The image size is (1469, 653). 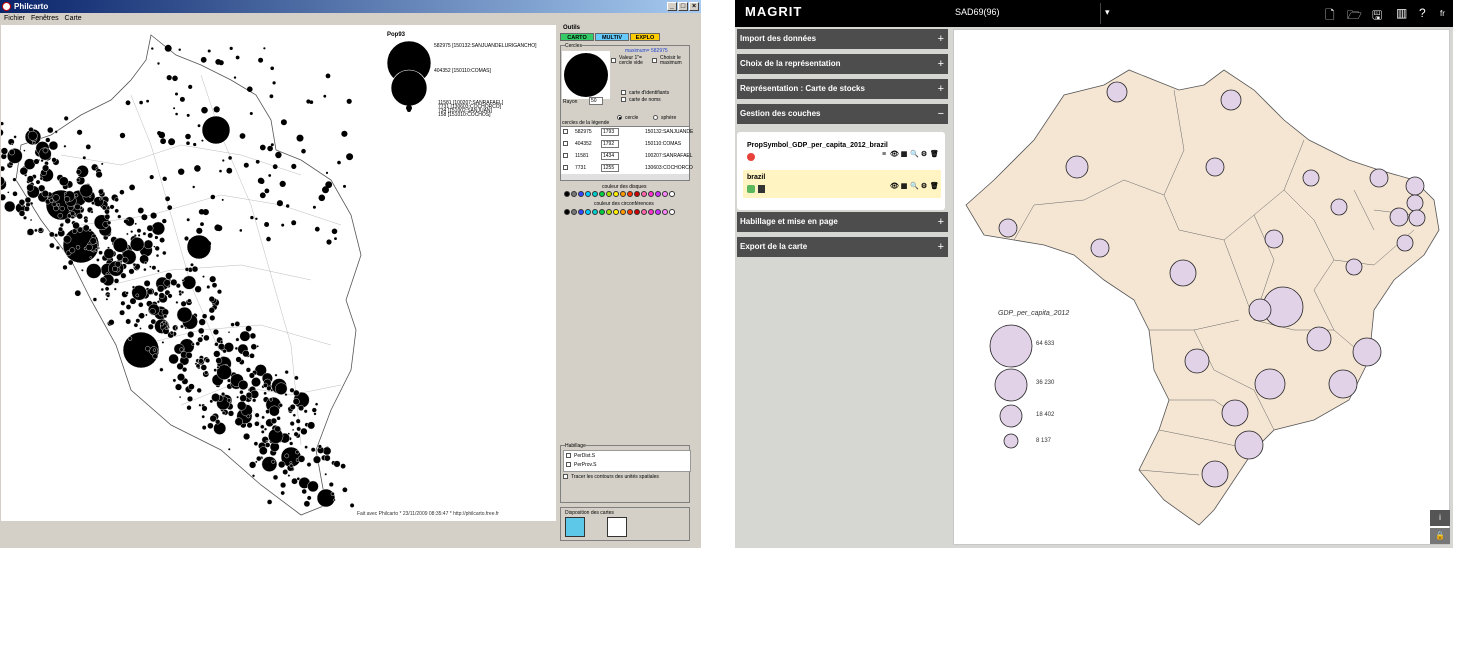 I want to click on section-choix: Choix de la représentation +, so click(x=842, y=64).